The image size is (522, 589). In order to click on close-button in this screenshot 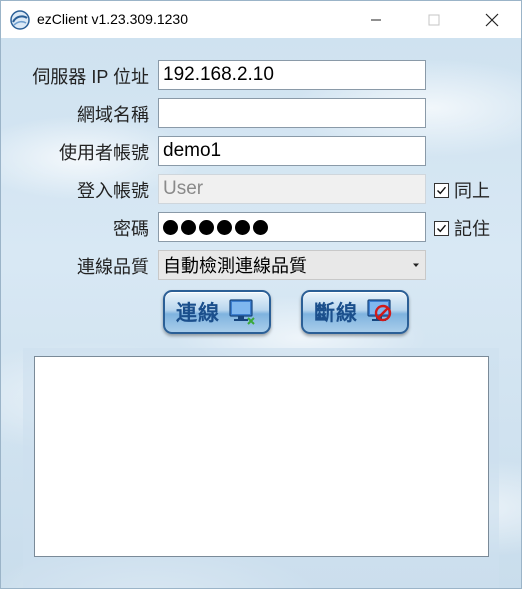, I will do `click(492, 19)`.